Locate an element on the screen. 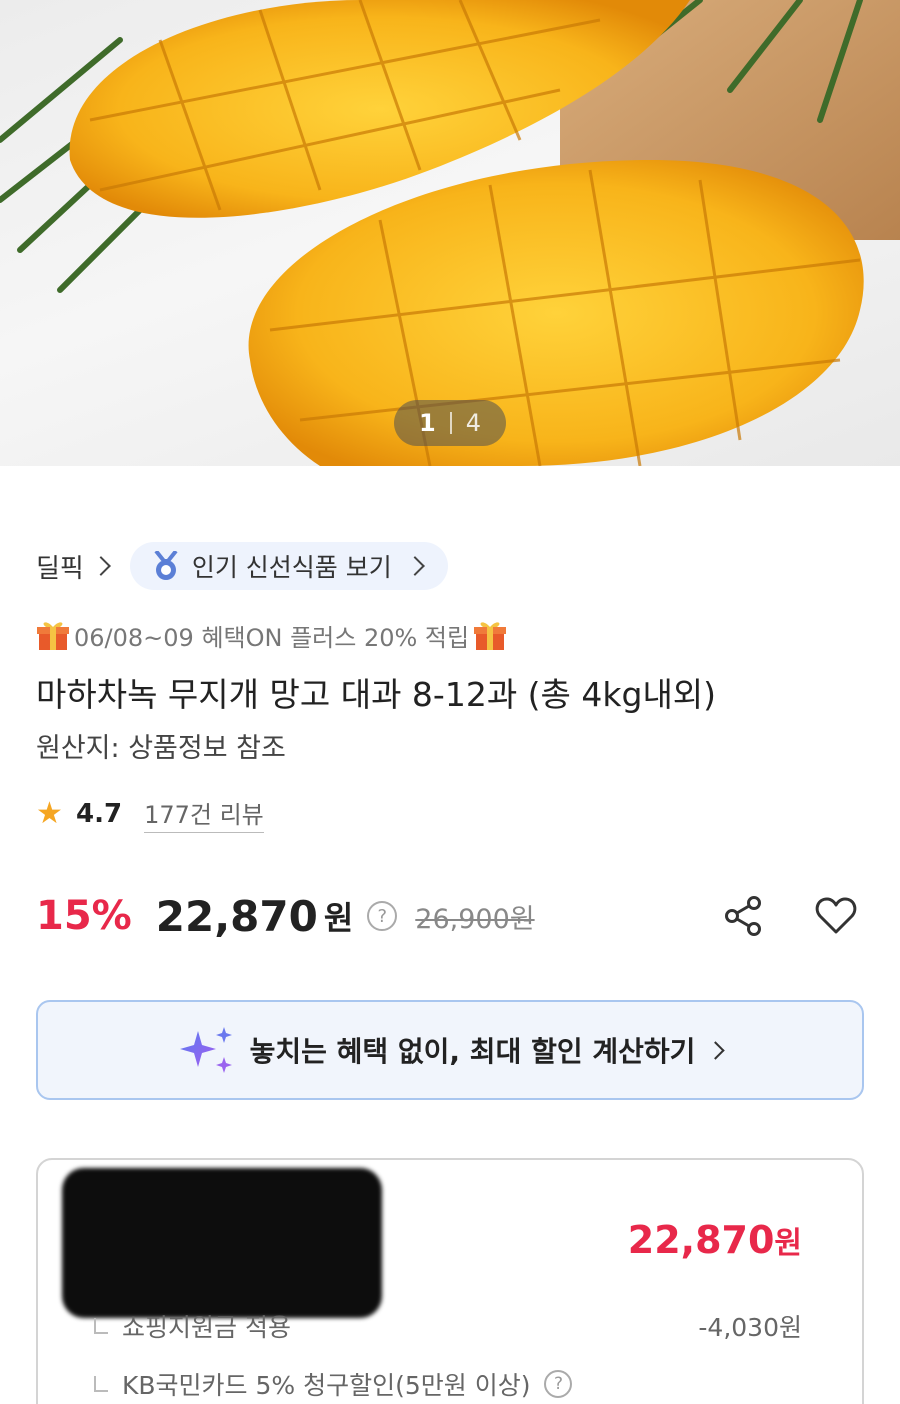 This screenshot has width=900, height=1404. dealpick-link: 딜픽 is located at coordinates (73, 566).